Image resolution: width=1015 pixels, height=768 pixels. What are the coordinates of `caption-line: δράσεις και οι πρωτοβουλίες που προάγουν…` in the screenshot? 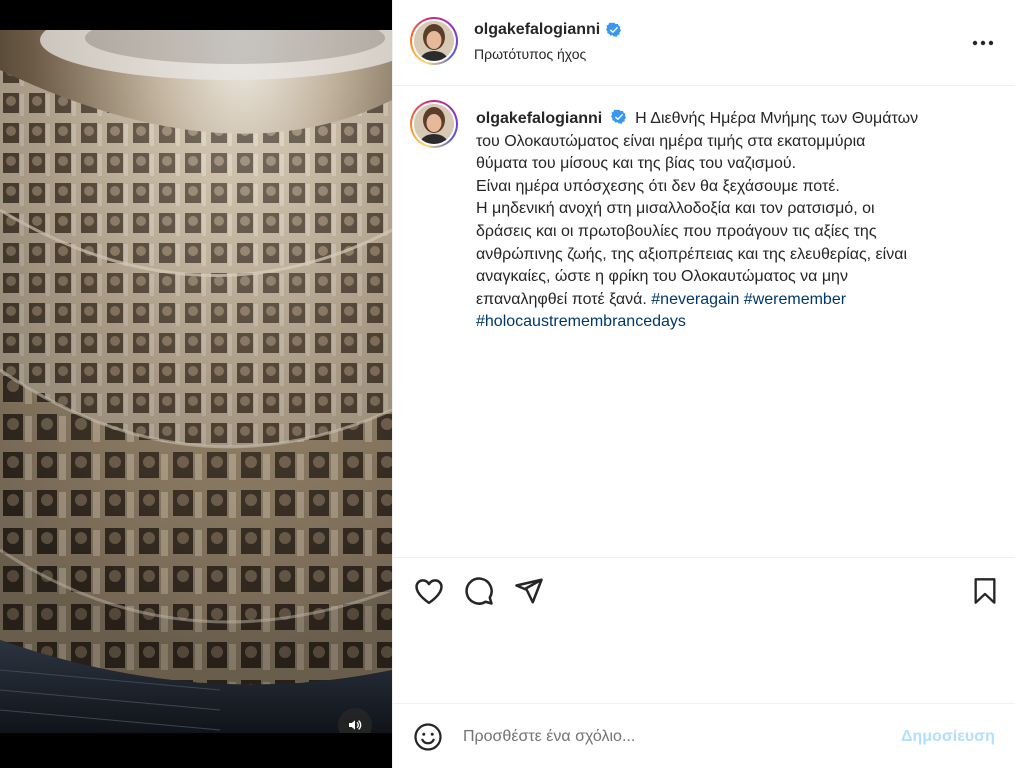 It's located at (676, 231).